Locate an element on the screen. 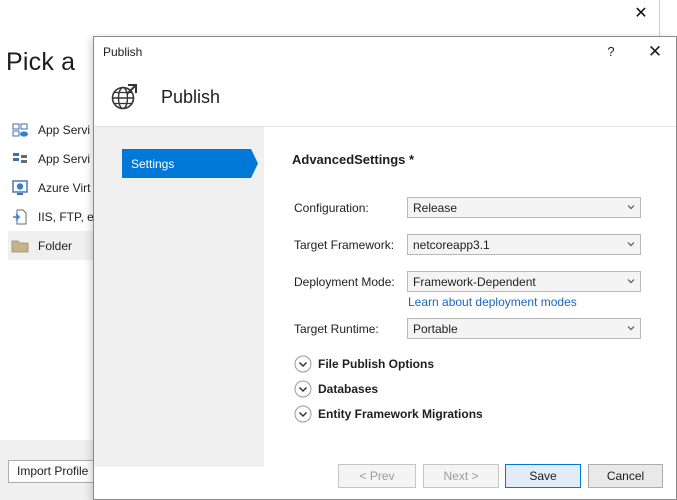 The height and width of the screenshot is (500, 677). next-button: Next > is located at coordinates (461, 476).